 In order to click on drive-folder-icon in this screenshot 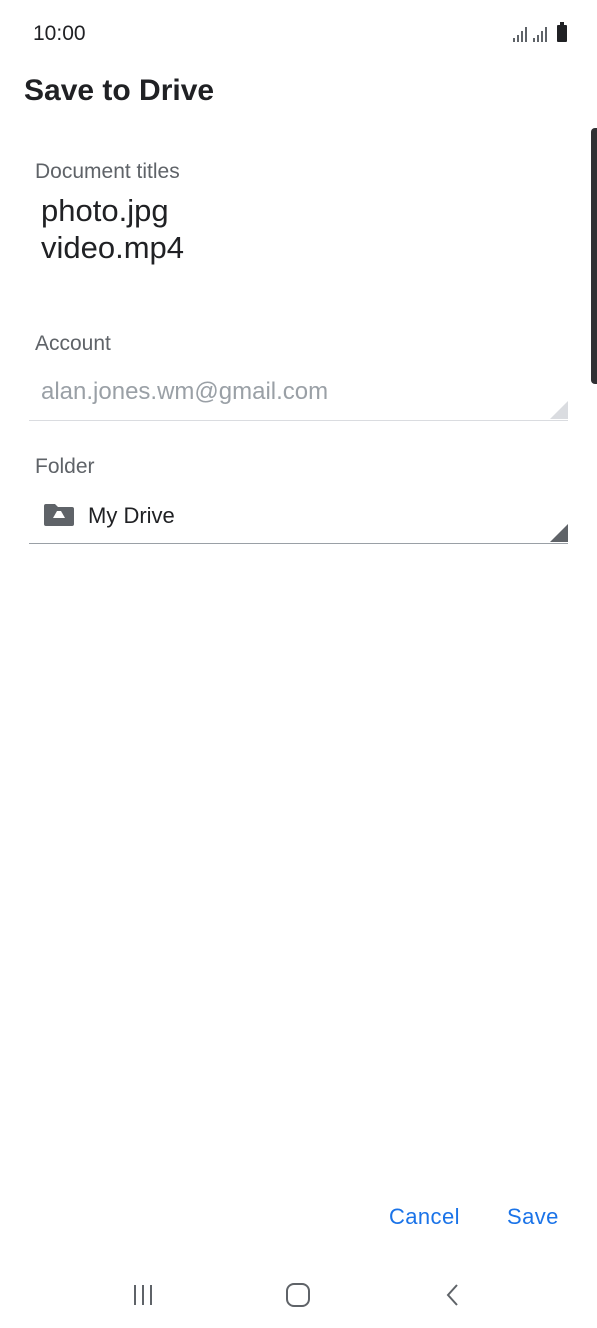, I will do `click(59, 515)`.